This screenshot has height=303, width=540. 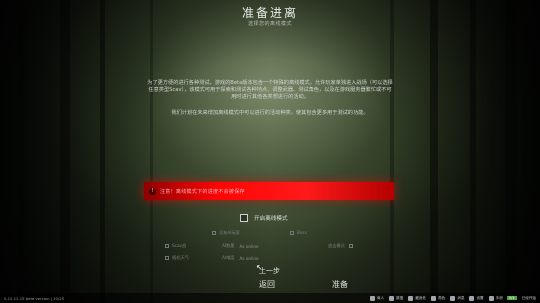 What do you see at coordinates (480, 297) in the screenshot?
I see `taskbar-label: 设置` at bounding box center [480, 297].